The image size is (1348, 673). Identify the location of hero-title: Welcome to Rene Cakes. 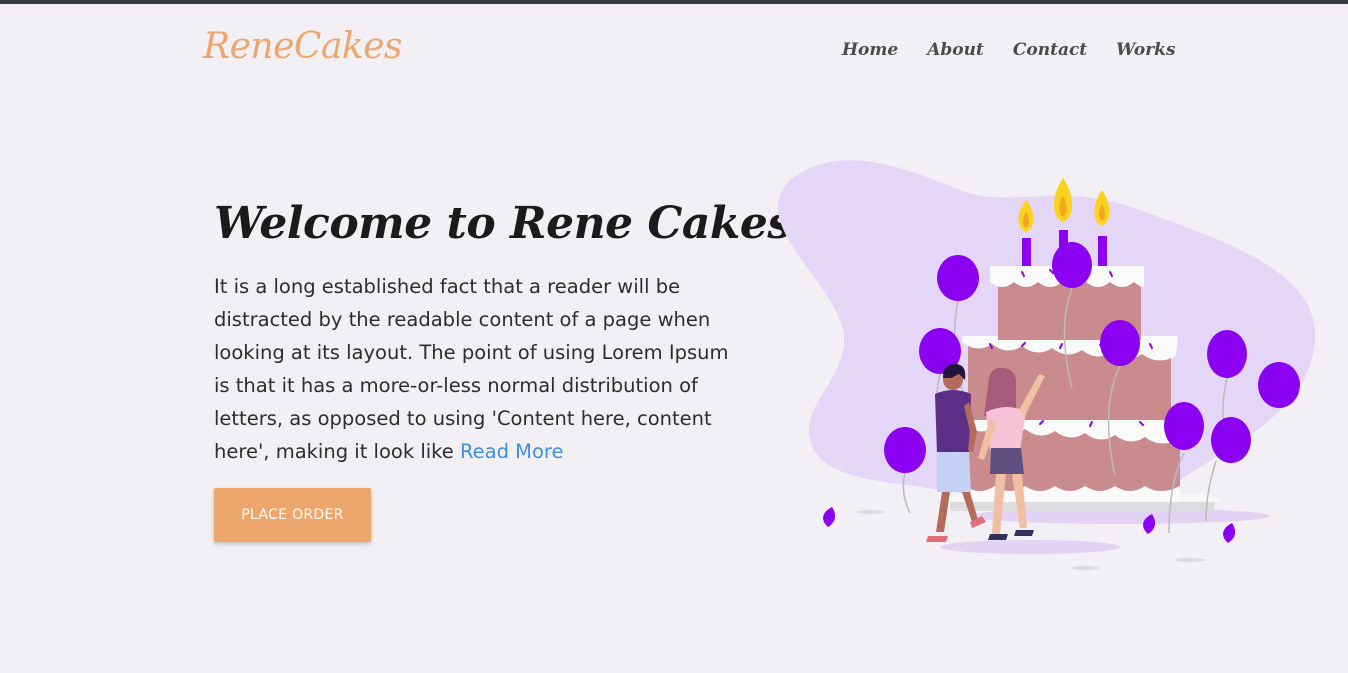
(503, 223).